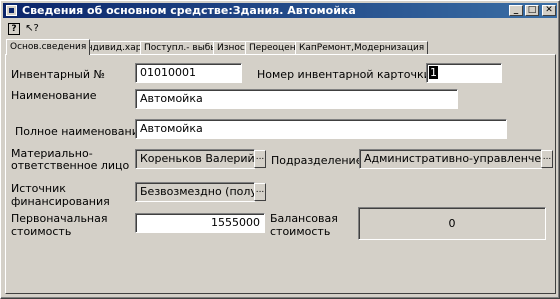 This screenshot has height=299, width=560. Describe the element at coordinates (11, 10) in the screenshot. I see `app-icon` at that location.